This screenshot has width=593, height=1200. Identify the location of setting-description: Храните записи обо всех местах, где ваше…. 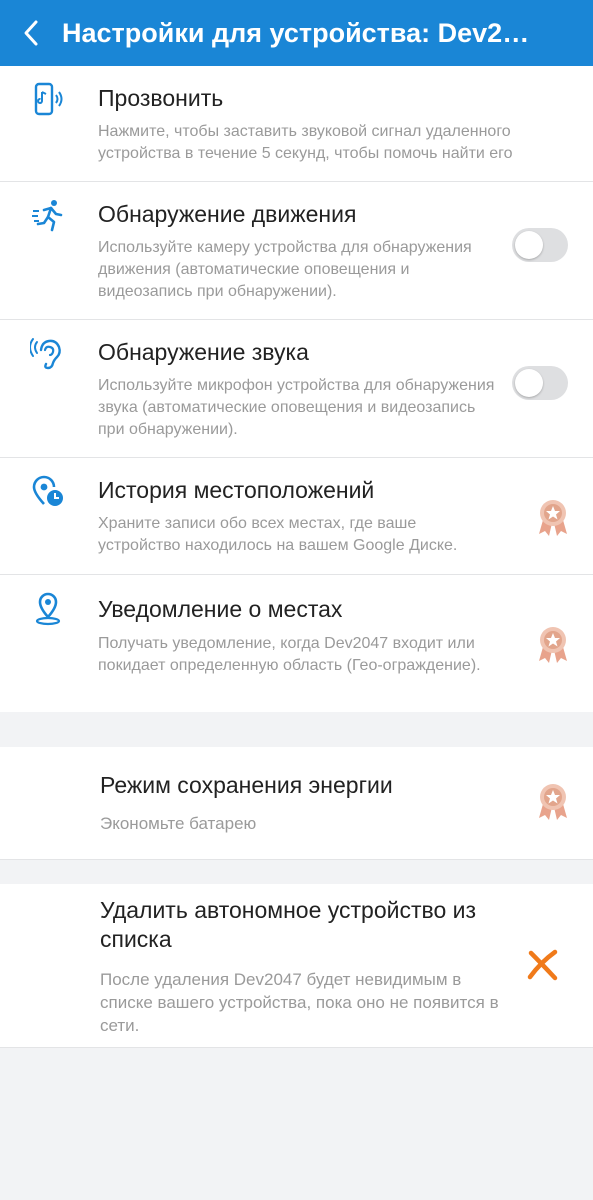
(278, 534).